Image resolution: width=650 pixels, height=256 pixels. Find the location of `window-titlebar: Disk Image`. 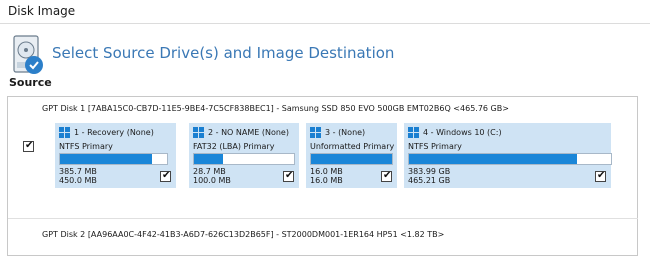

window-titlebar: Disk Image is located at coordinates (325, 12).